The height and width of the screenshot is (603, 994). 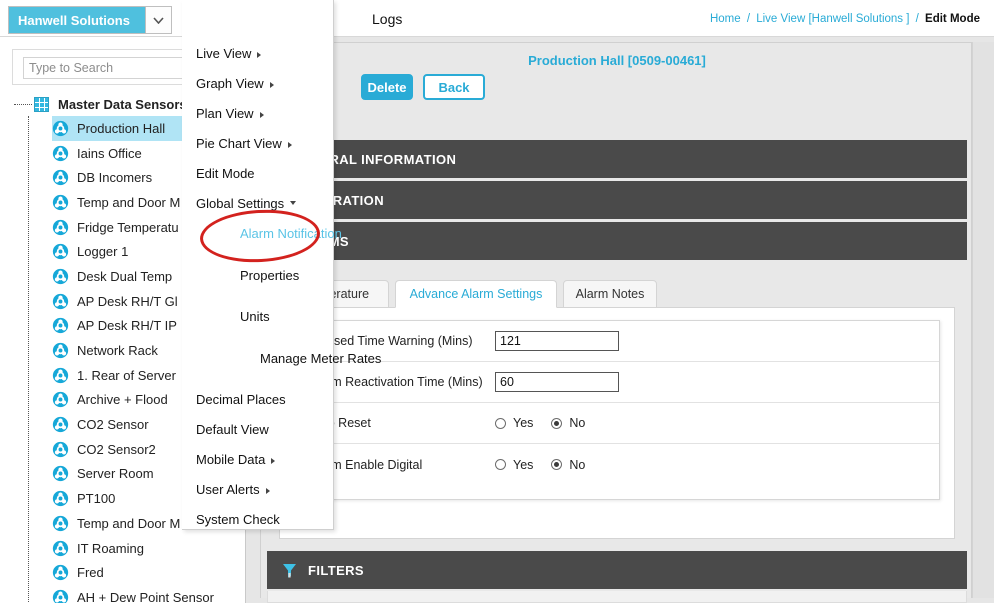 What do you see at coordinates (110, 548) in the screenshot?
I see `tree-item-label: IT Roaming` at bounding box center [110, 548].